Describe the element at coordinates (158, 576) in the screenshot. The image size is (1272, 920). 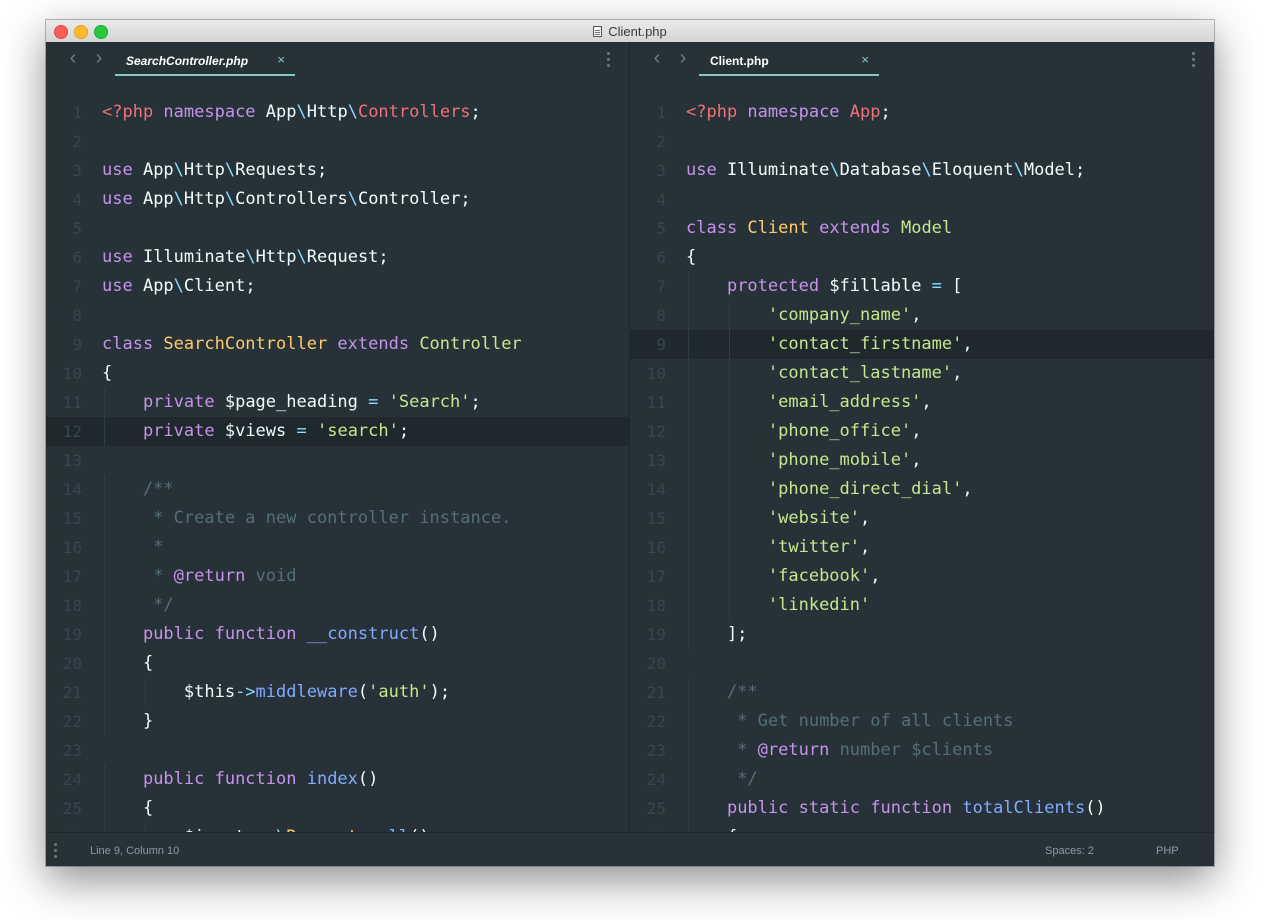
I see `code-token: *` at that location.